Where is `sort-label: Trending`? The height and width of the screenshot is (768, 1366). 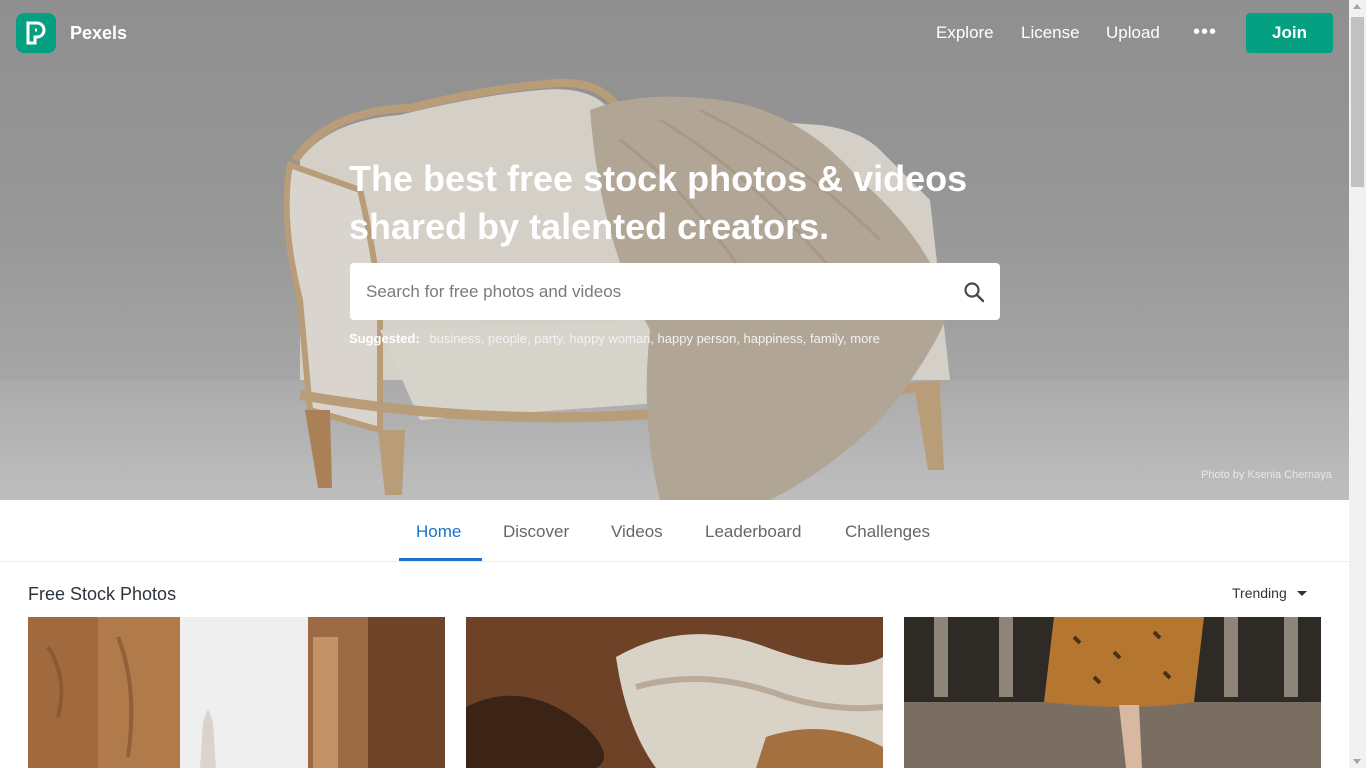
sort-label: Trending is located at coordinates (1259, 593).